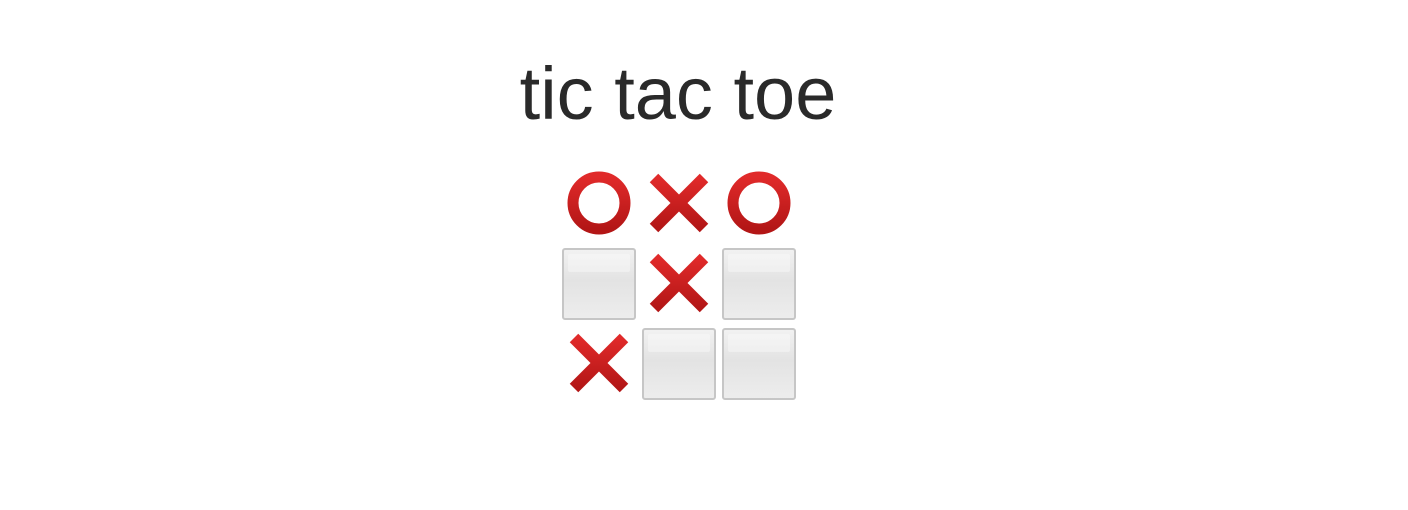 This screenshot has height=510, width=1408. I want to click on game-board, so click(680, 284).